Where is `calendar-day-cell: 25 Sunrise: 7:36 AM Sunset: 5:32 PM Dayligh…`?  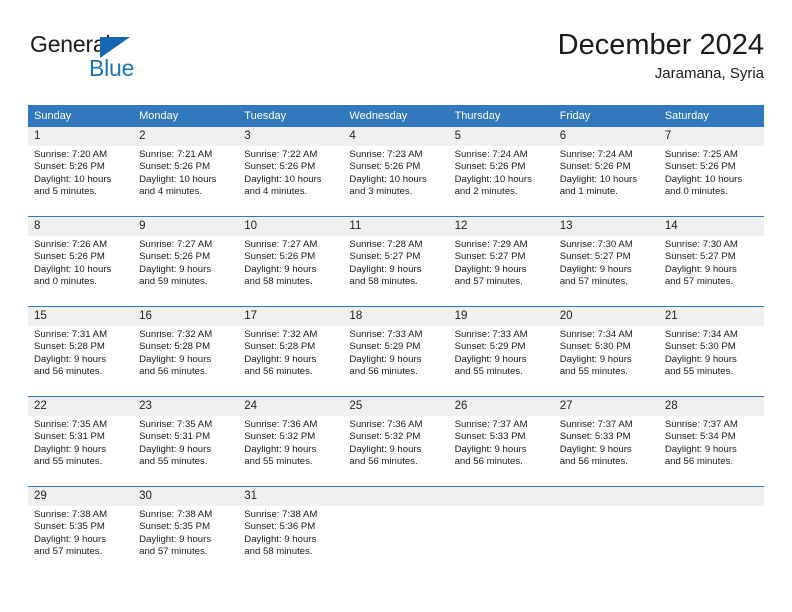 calendar-day-cell: 25 Sunrise: 7:36 AM Sunset: 5:32 PM Dayligh… is located at coordinates (396, 441).